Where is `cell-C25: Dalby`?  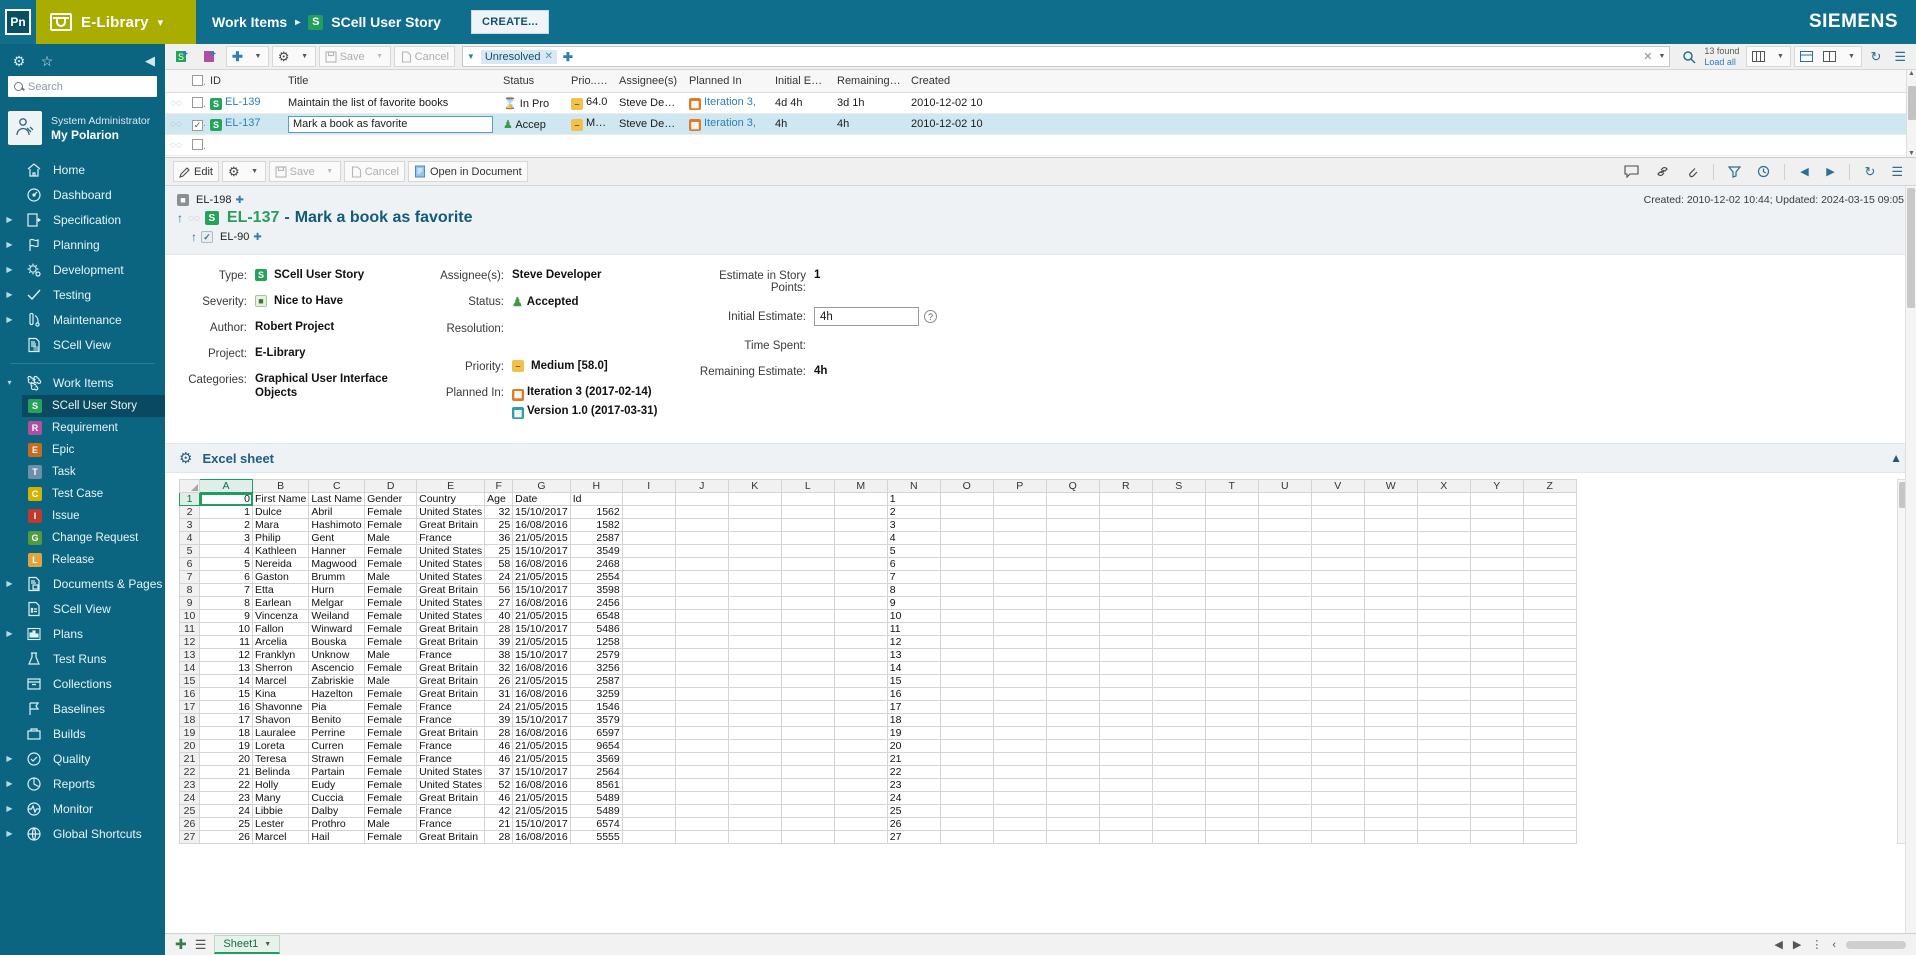
cell-C25: Dalby is located at coordinates (337, 811).